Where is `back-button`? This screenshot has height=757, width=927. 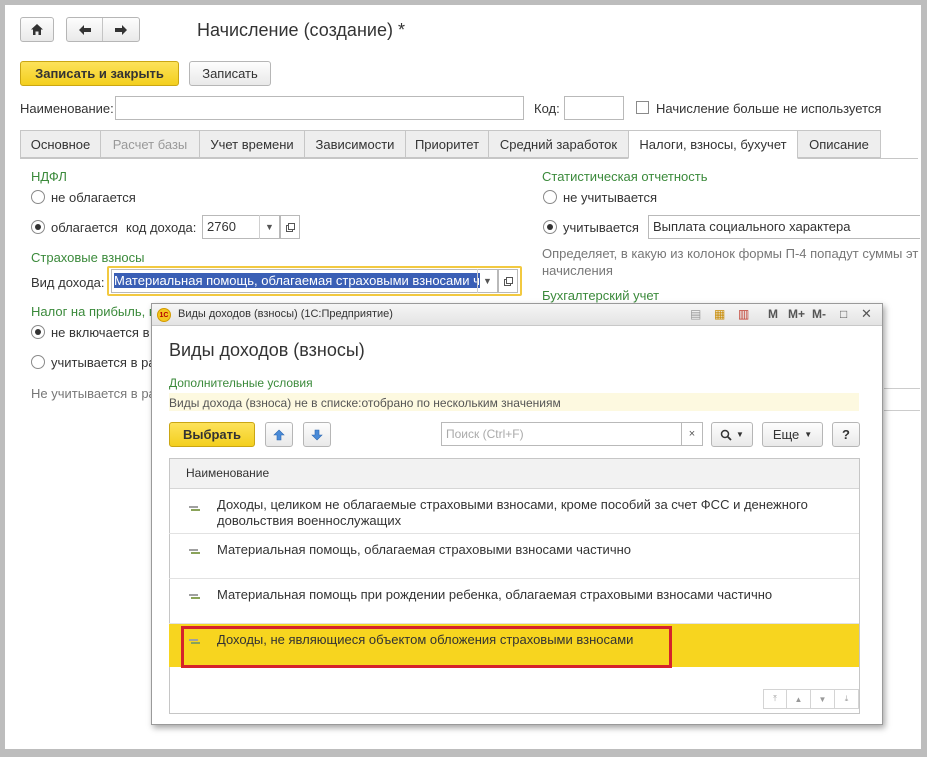
back-button is located at coordinates (85, 29).